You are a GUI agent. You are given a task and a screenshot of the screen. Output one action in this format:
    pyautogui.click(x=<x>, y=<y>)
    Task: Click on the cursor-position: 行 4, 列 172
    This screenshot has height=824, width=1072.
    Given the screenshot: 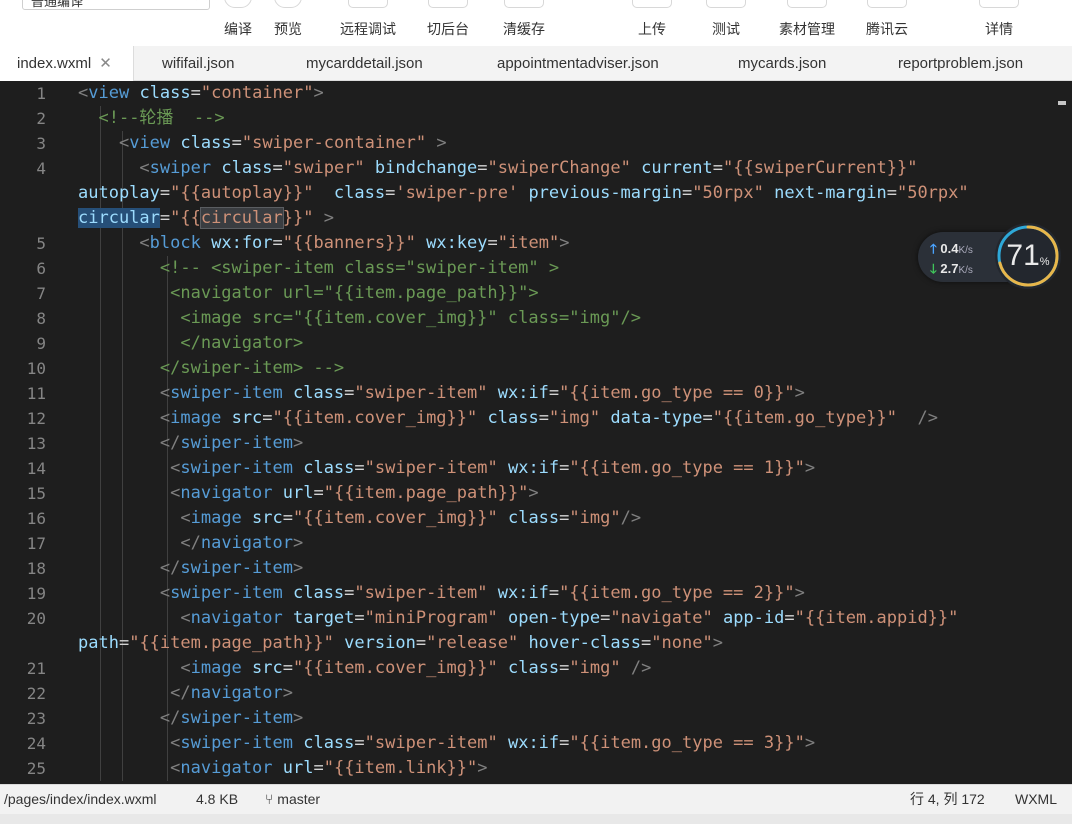 What is the action you would take?
    pyautogui.click(x=947, y=799)
    